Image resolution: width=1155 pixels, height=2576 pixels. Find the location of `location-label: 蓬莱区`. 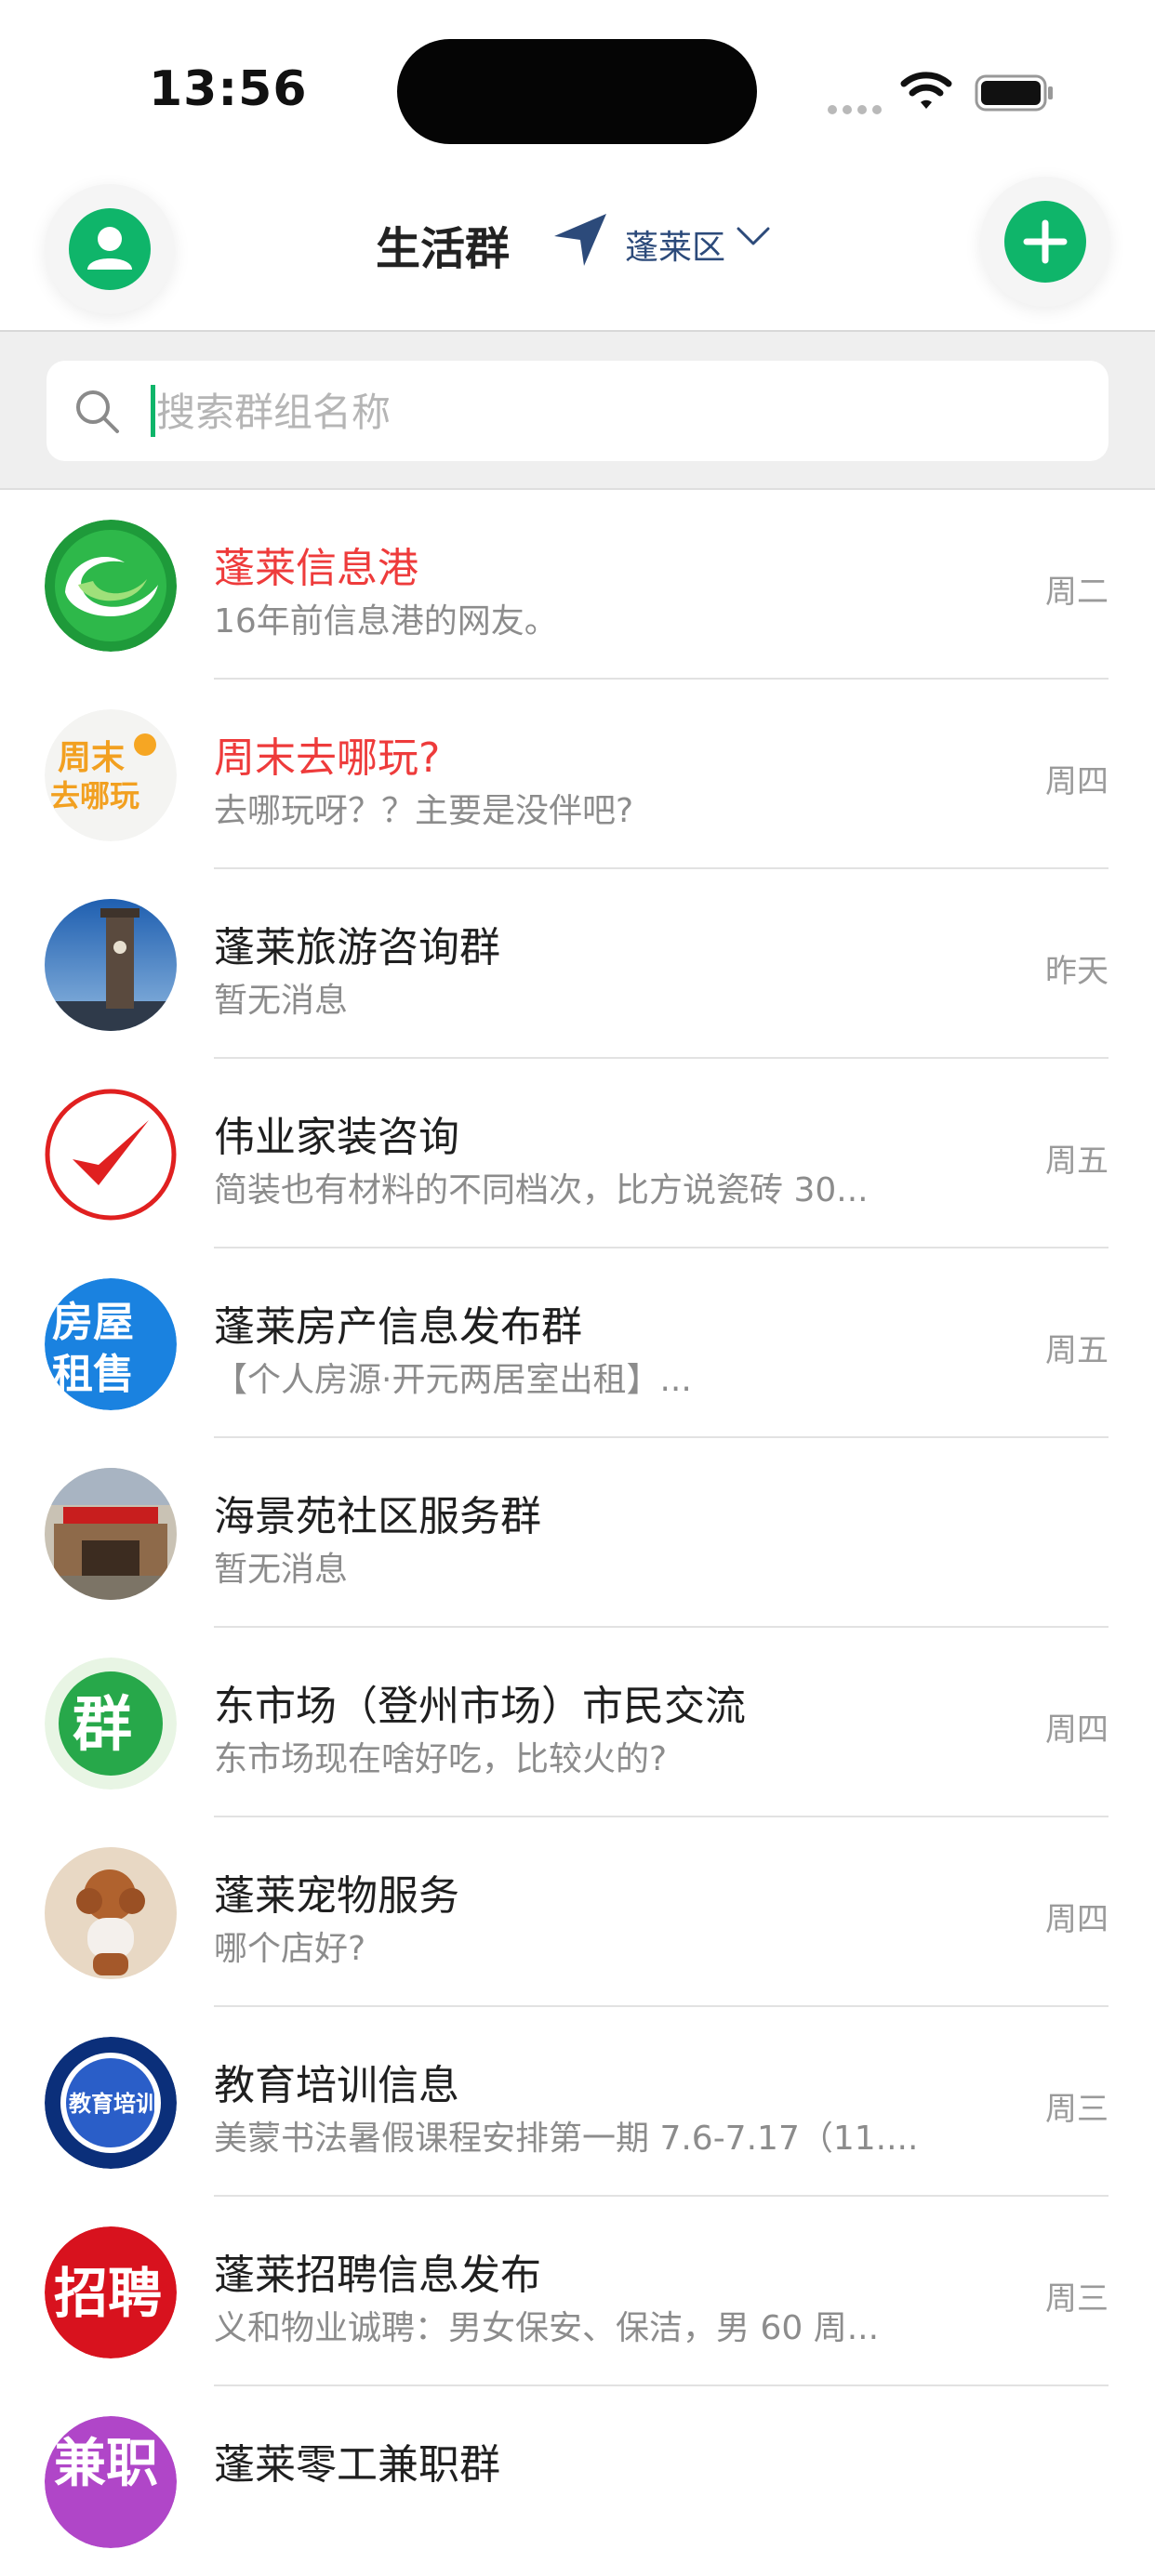

location-label: 蓬莱区 is located at coordinates (675, 244).